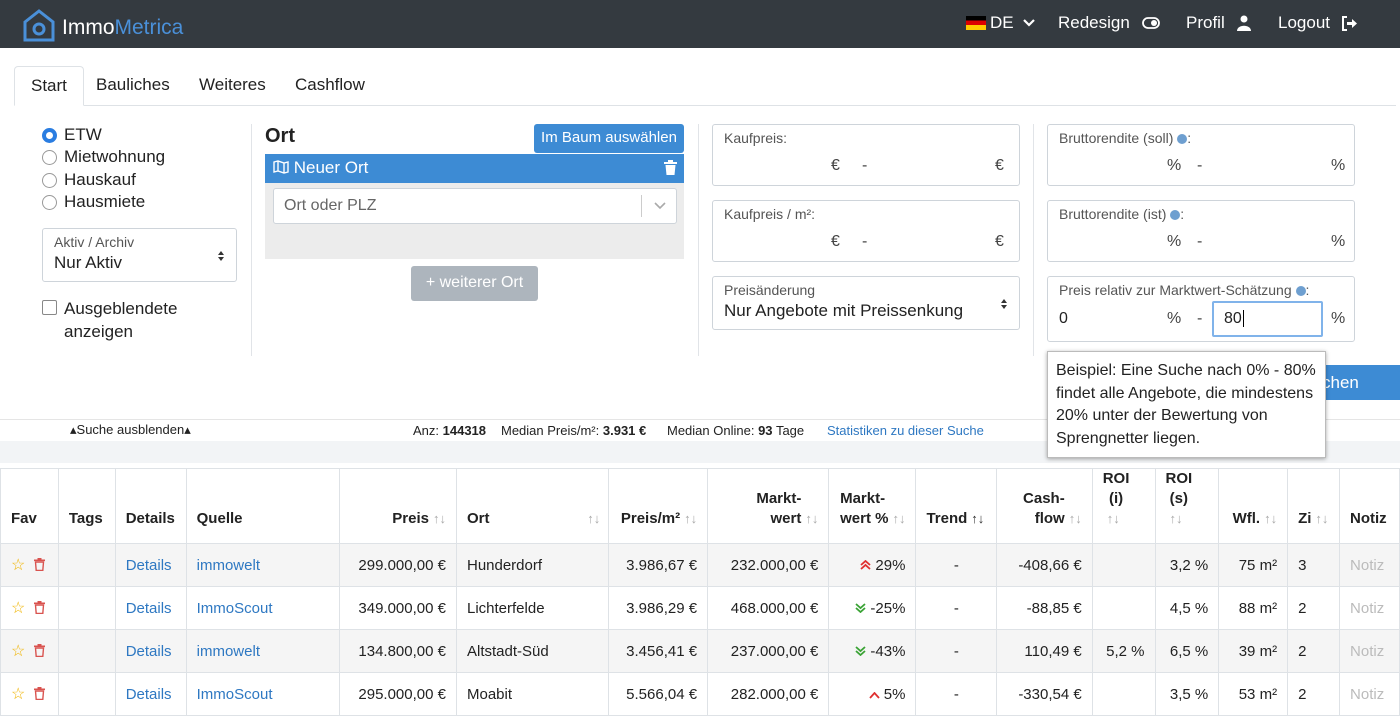 This screenshot has height=716, width=1400. Describe the element at coordinates (1218, 23) in the screenshot. I see `profile-link: Profil` at that location.